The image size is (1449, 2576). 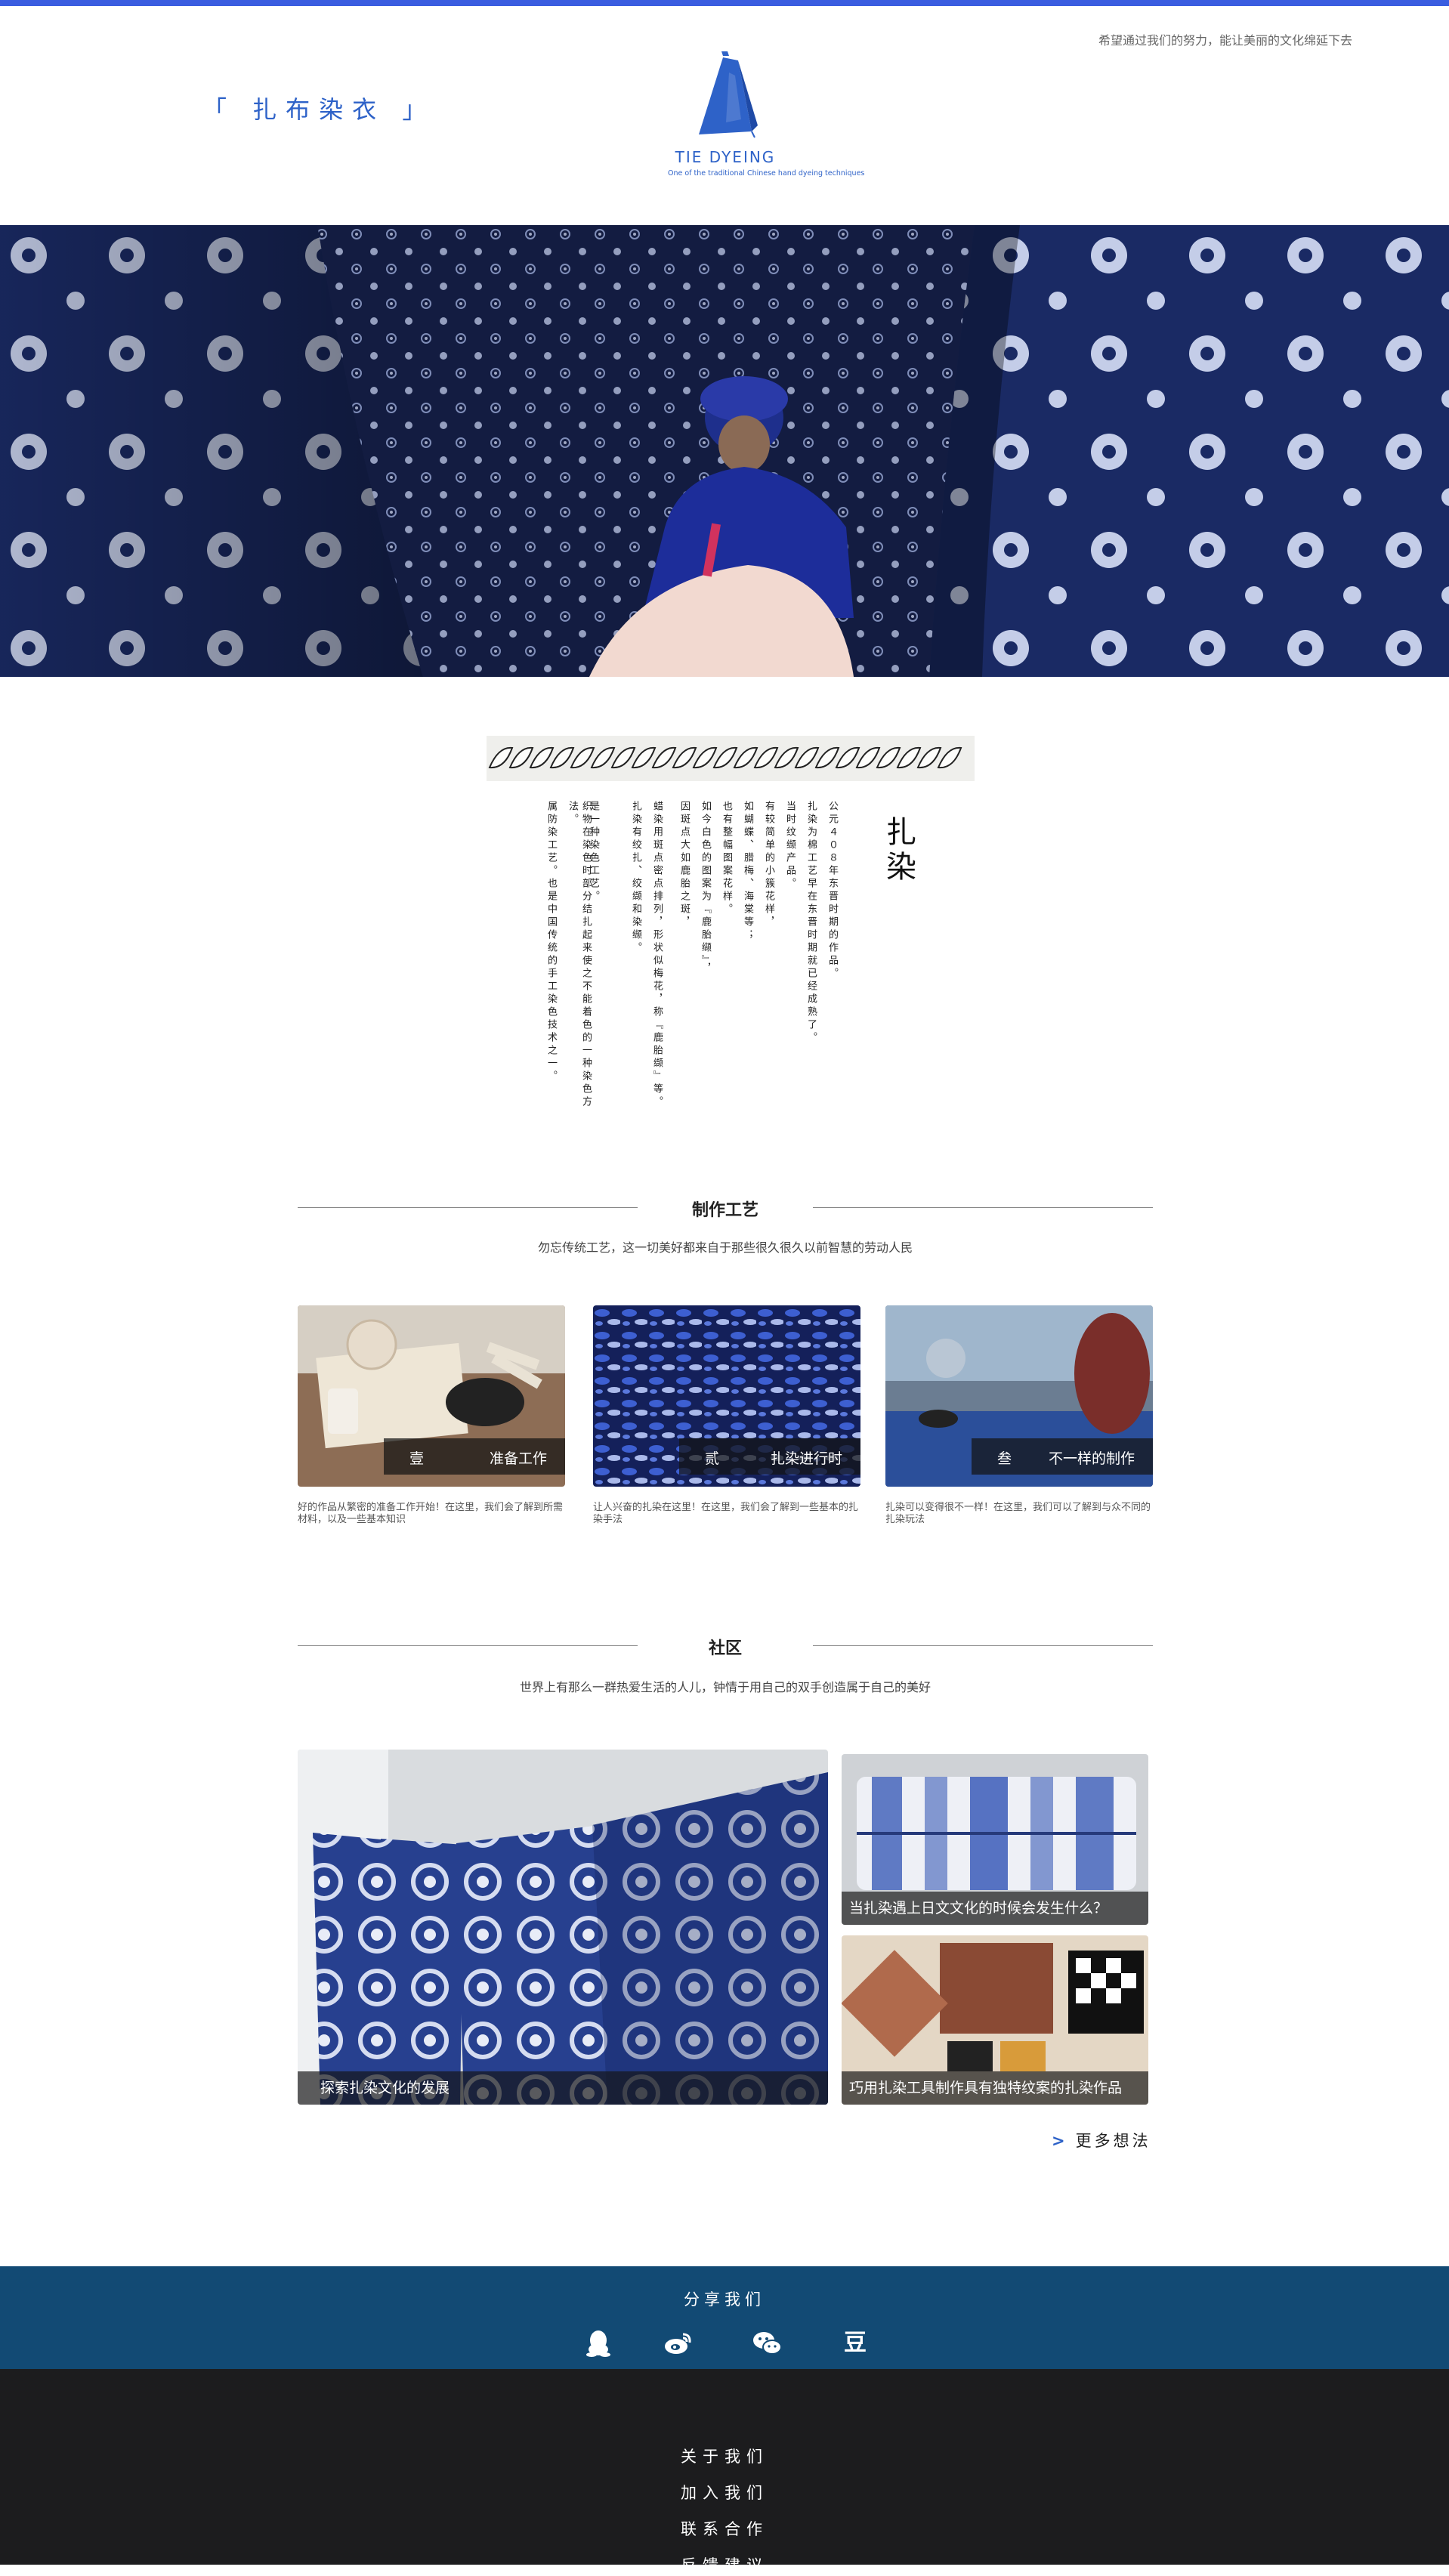 What do you see at coordinates (725, 1648) in the screenshot?
I see `community-title: 社区` at bounding box center [725, 1648].